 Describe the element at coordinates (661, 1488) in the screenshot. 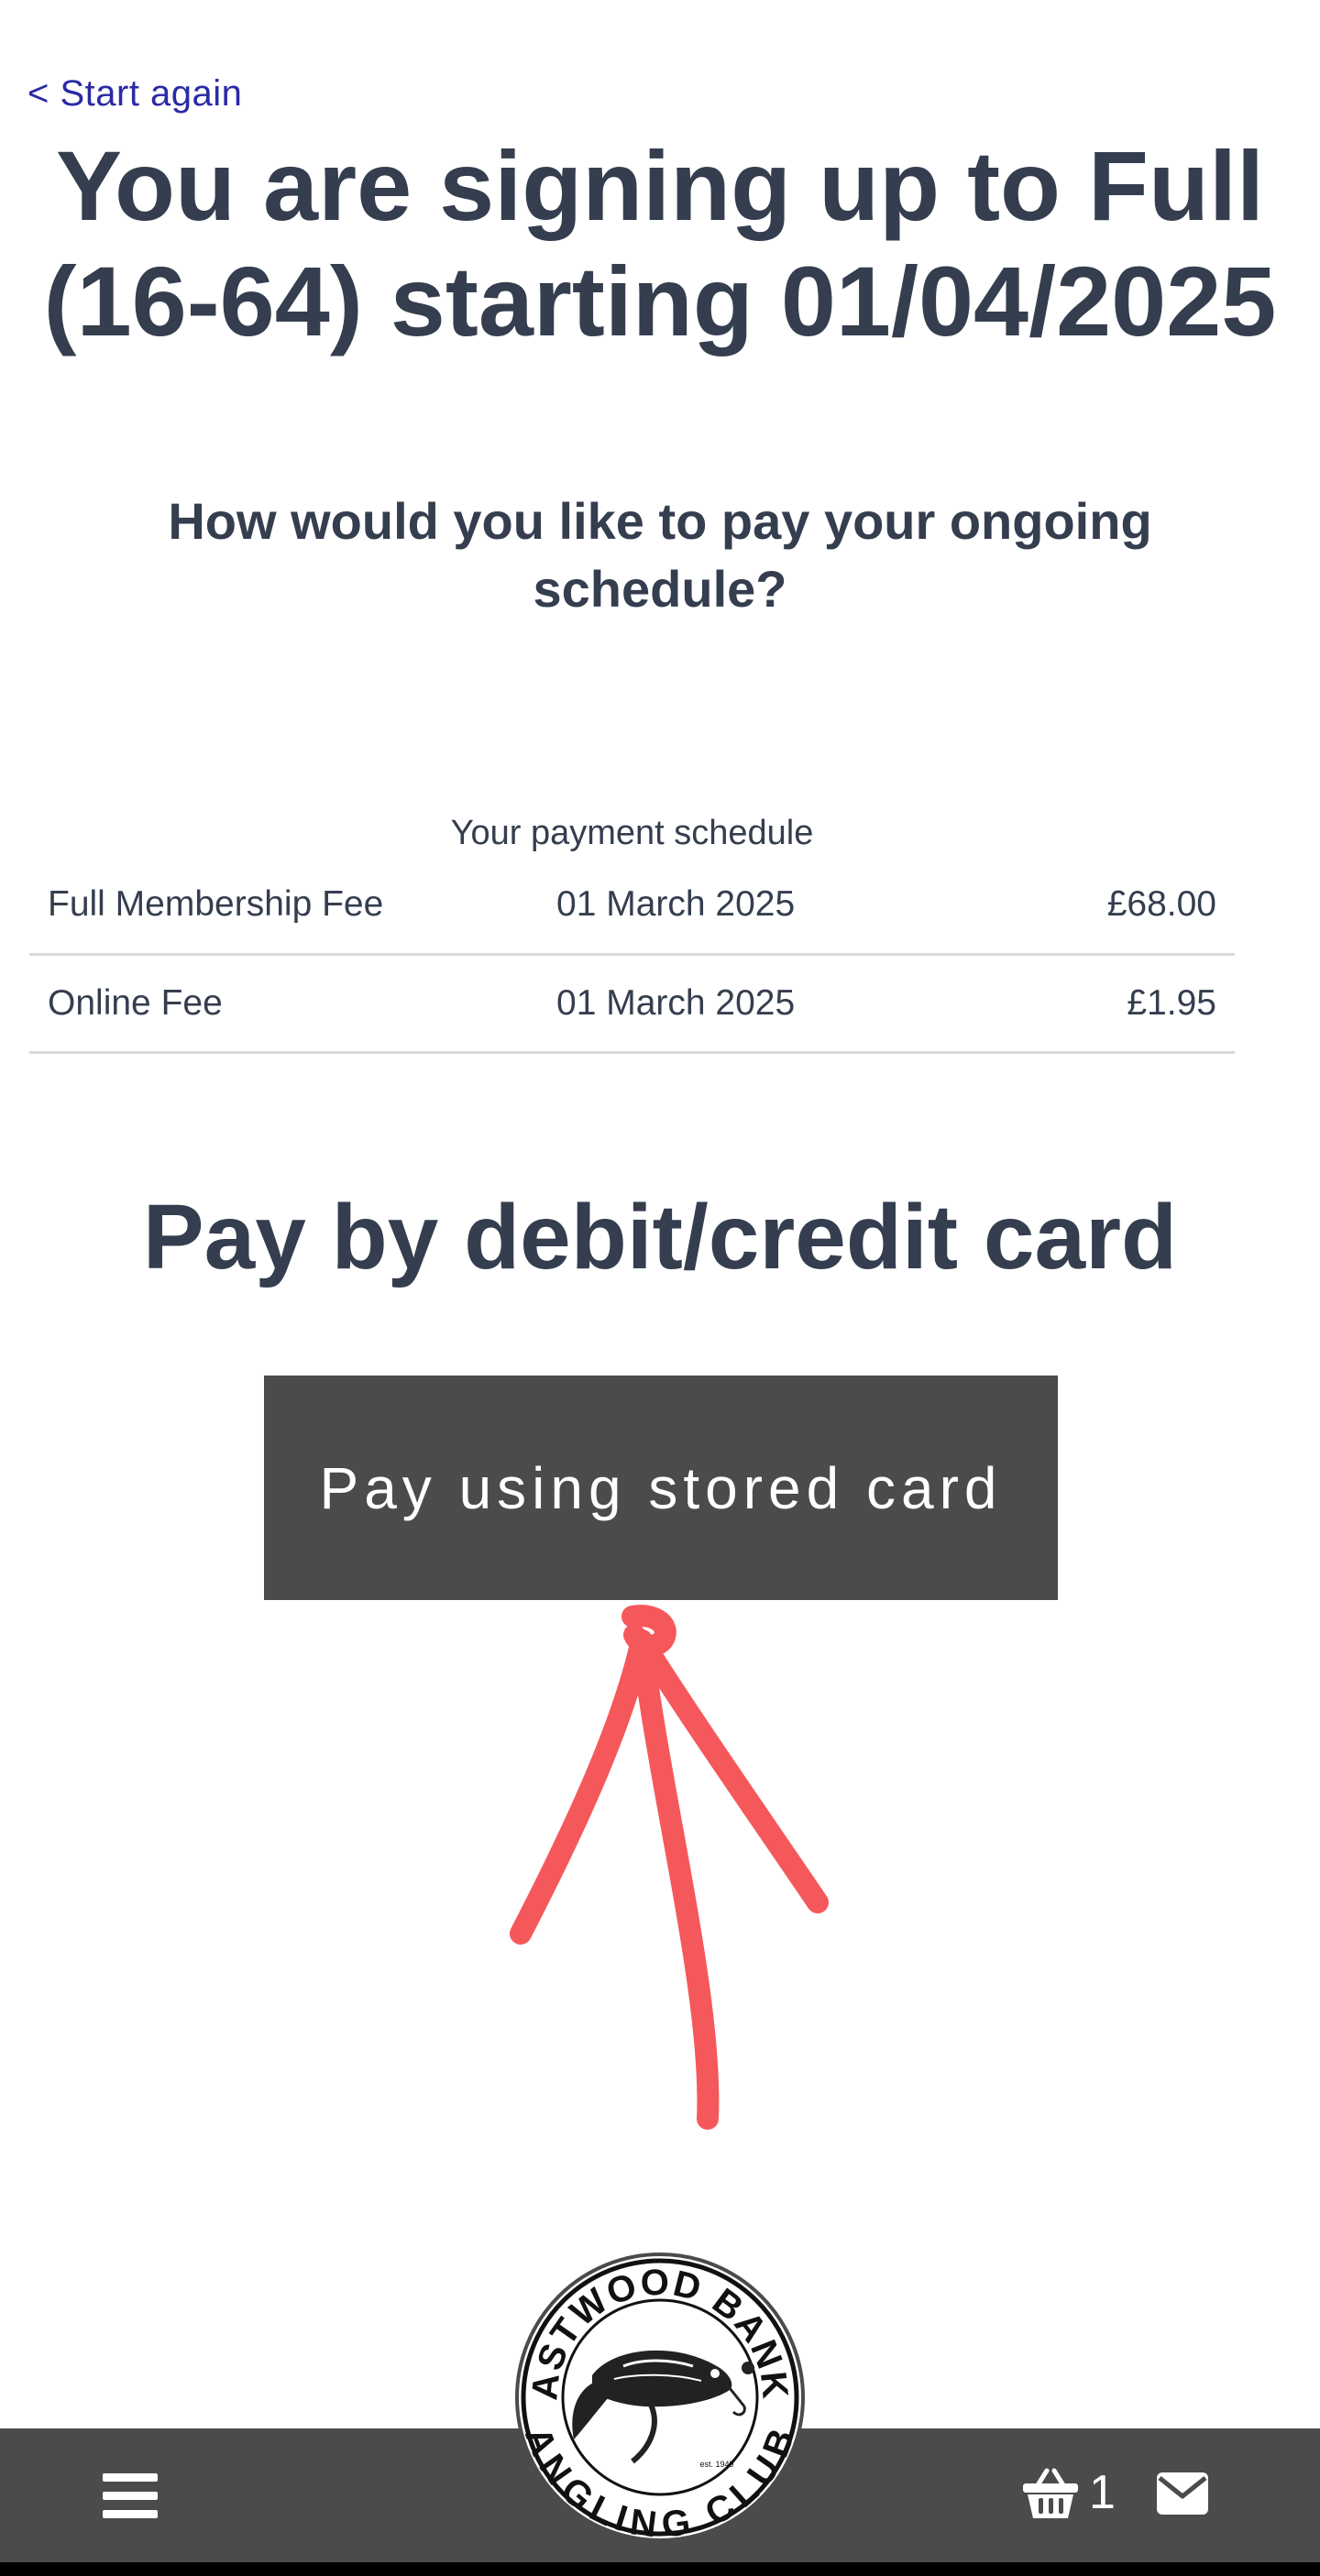

I see `pay-stored-card-button: Pay using stored card` at that location.